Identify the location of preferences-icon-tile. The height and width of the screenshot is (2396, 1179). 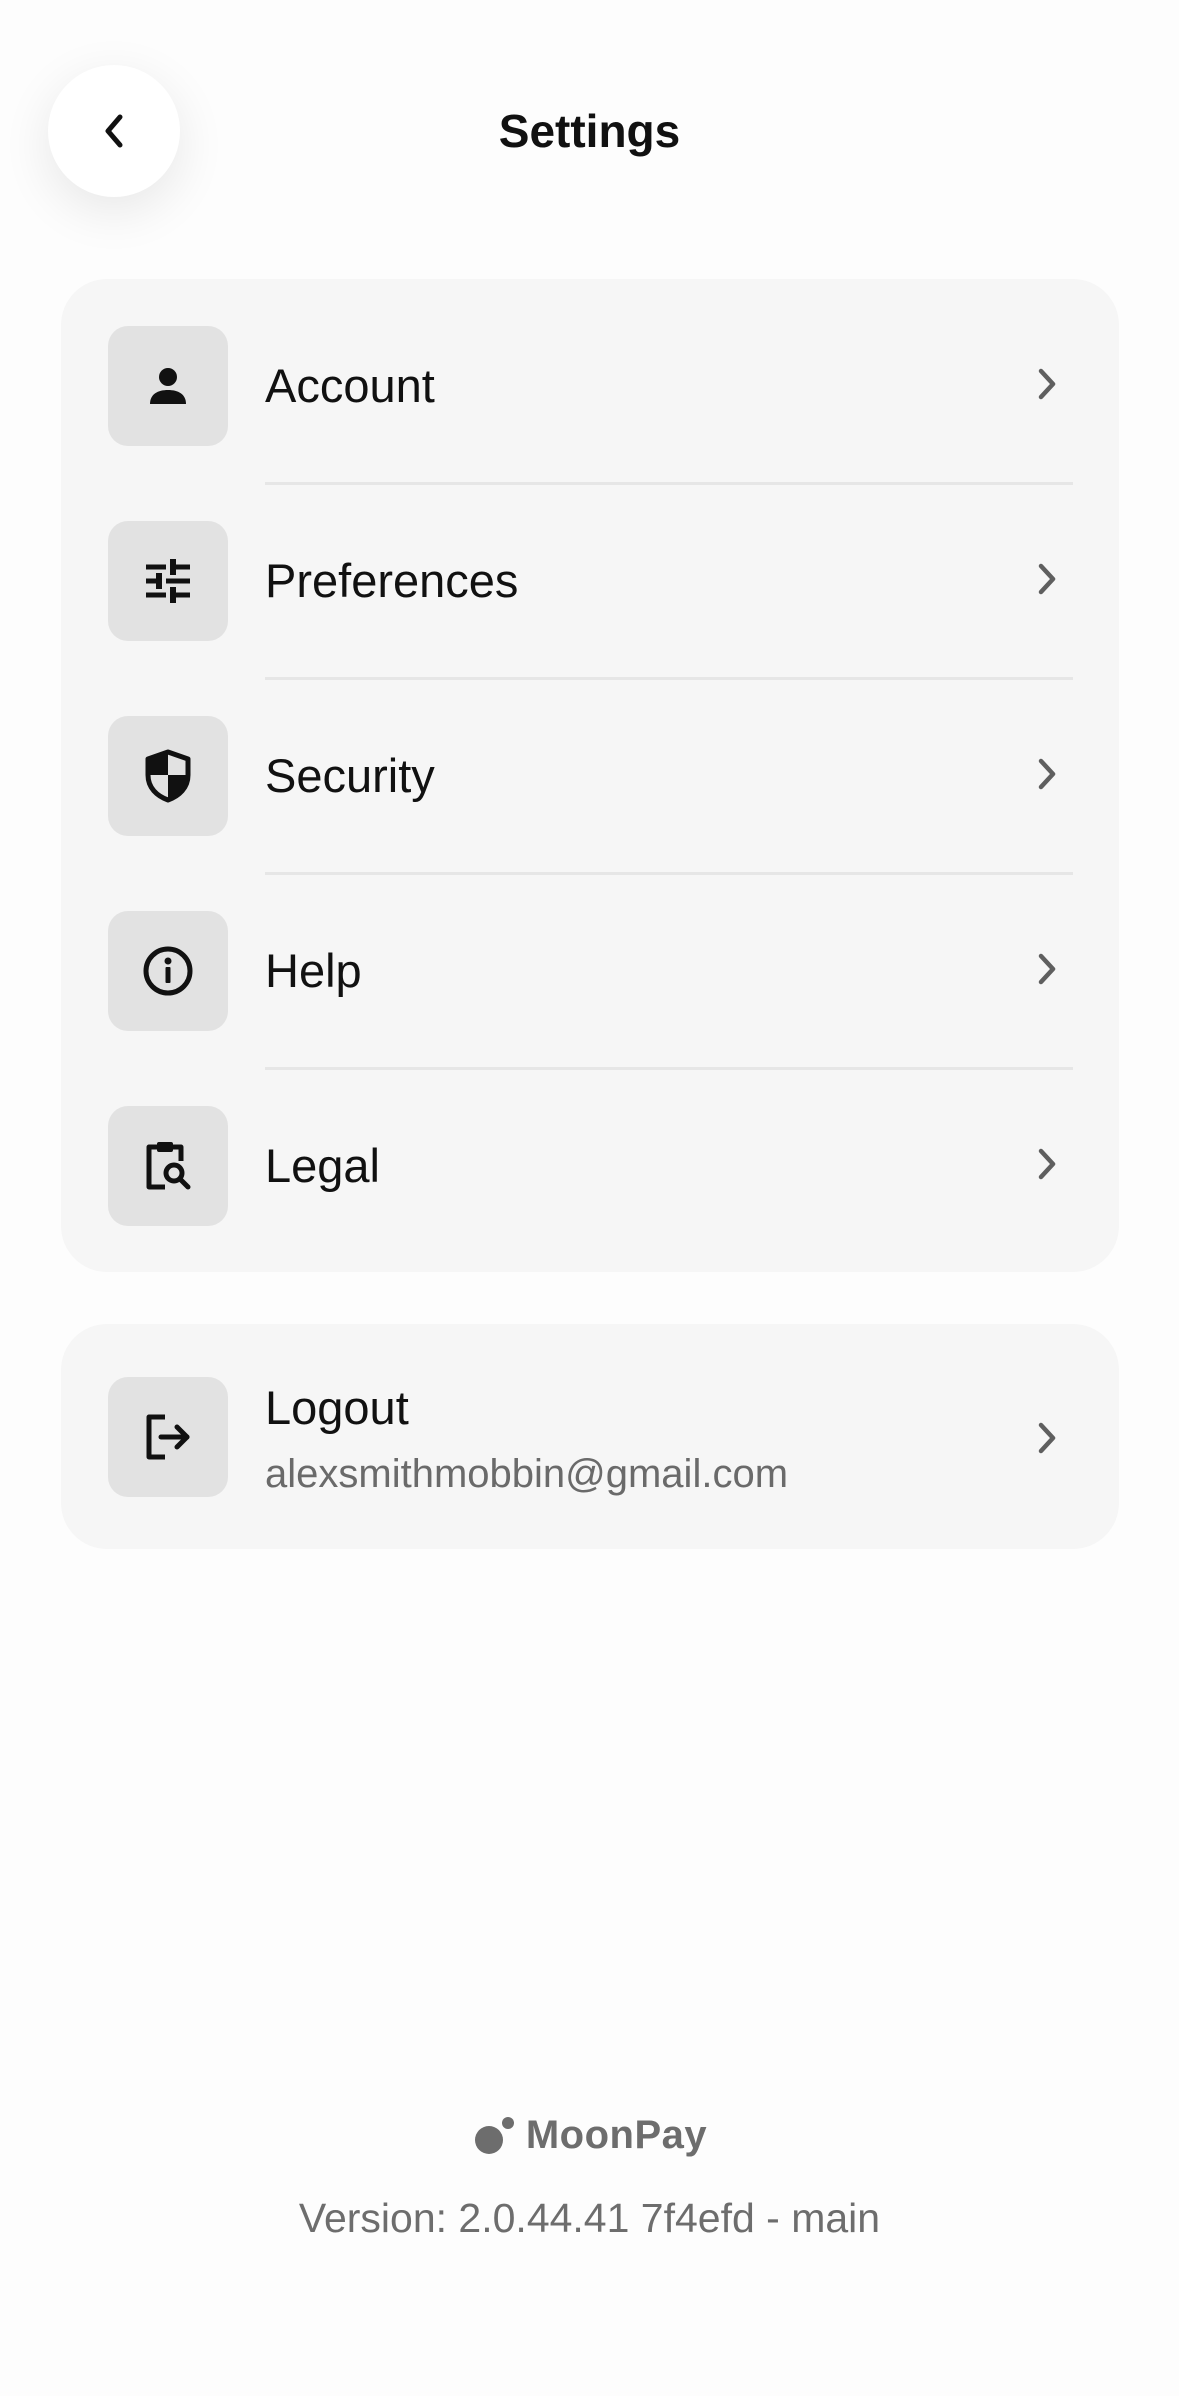
(168, 581).